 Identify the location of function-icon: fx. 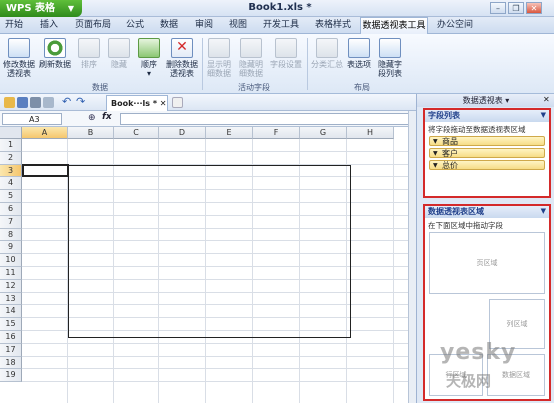
(109, 118).